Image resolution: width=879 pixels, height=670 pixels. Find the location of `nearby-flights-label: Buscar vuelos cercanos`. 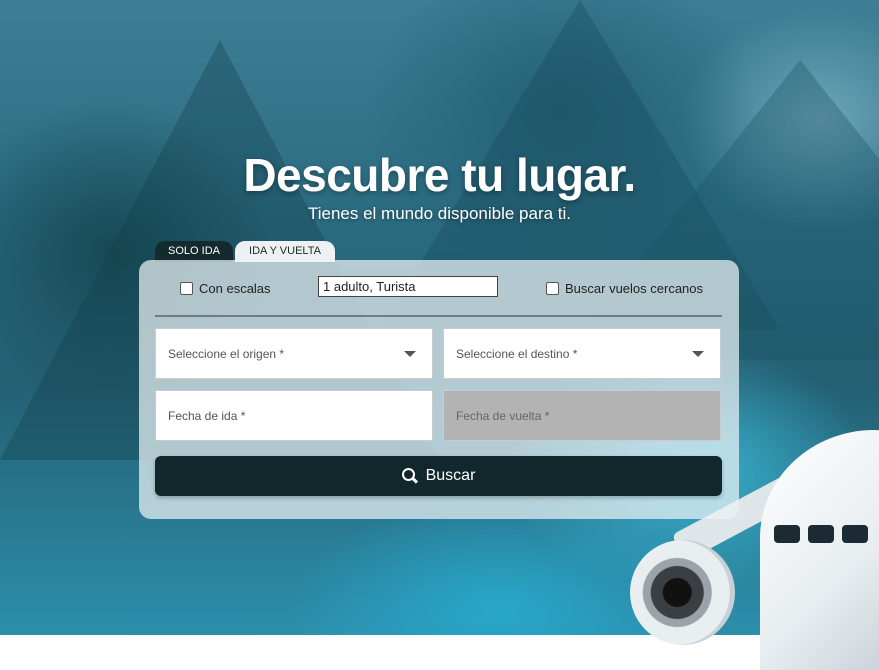

nearby-flights-label: Buscar vuelos cercanos is located at coordinates (634, 288).